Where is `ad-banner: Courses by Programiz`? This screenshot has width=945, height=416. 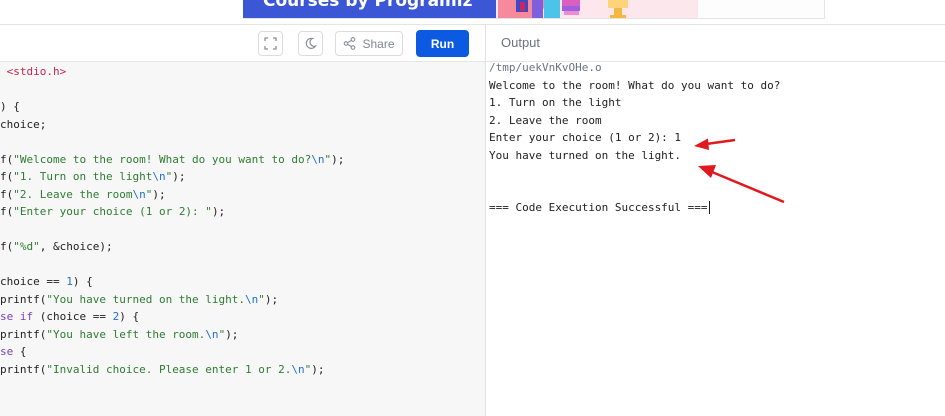 ad-banner: Courses by Programiz is located at coordinates (534, 9).